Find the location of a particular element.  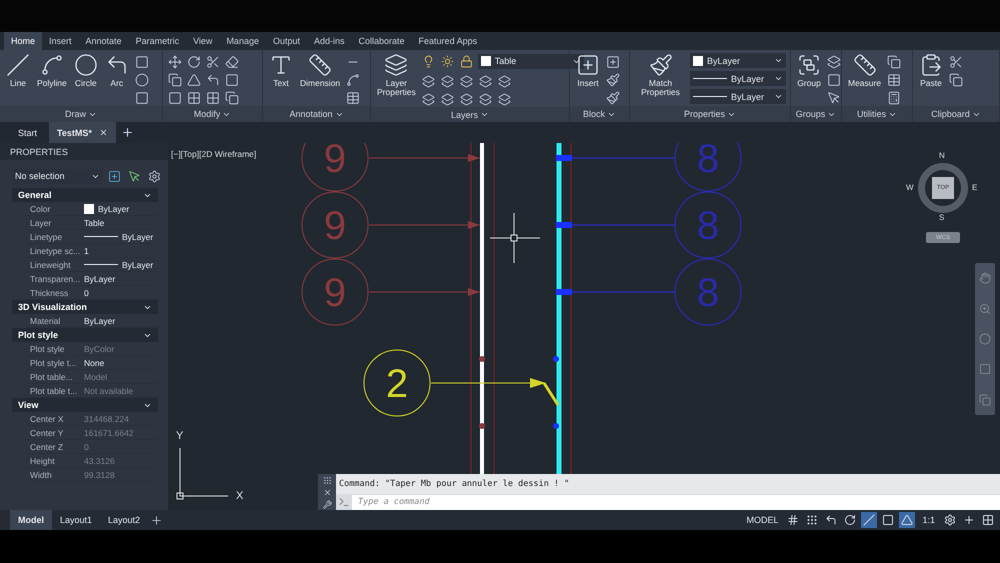

panel-title: Layers is located at coordinates (464, 115).